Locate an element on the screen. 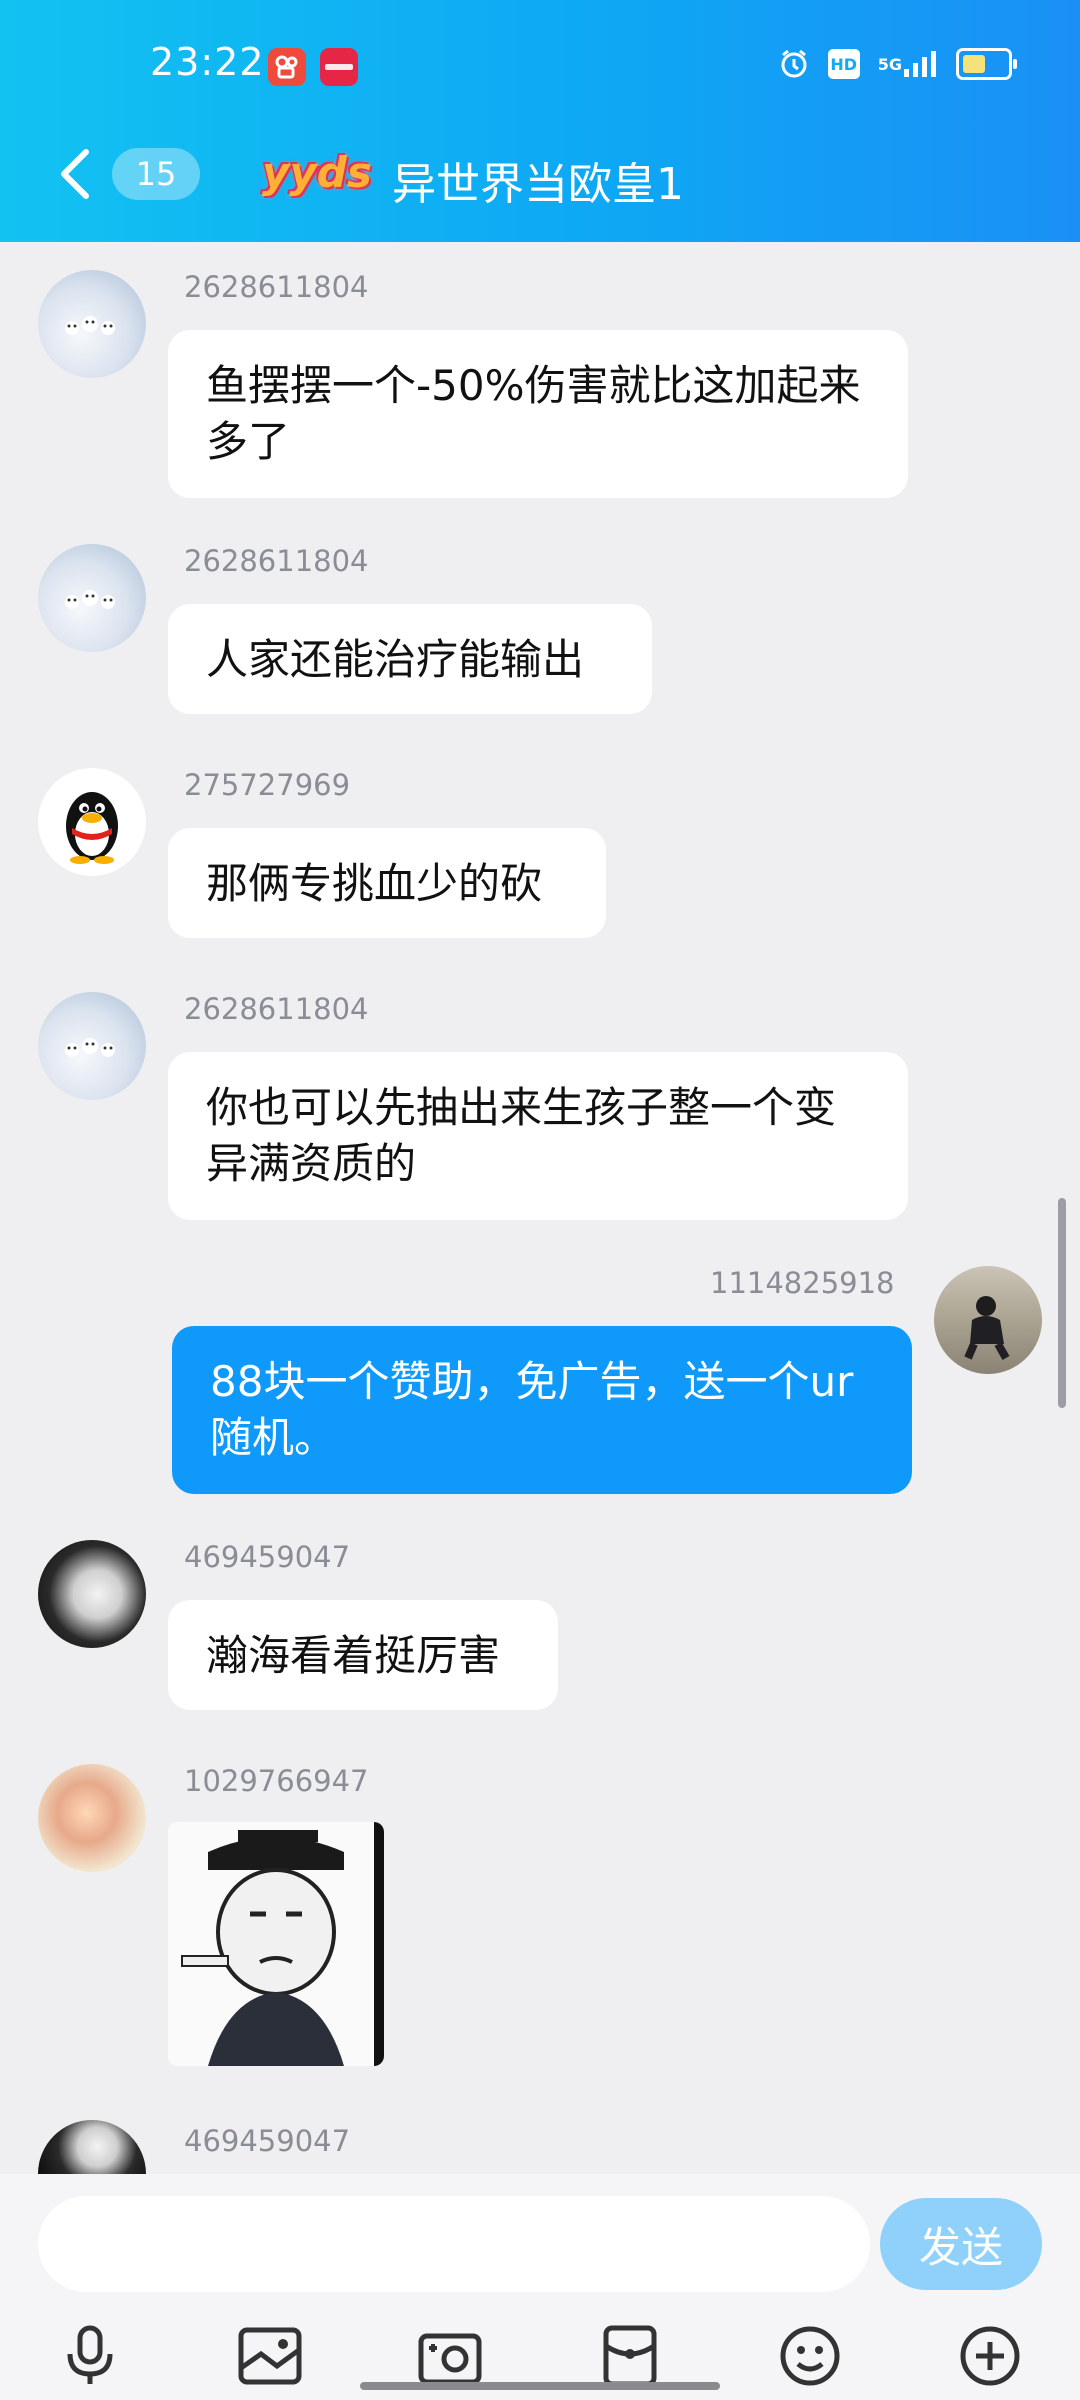  chevron-left-icon is located at coordinates (75, 174).